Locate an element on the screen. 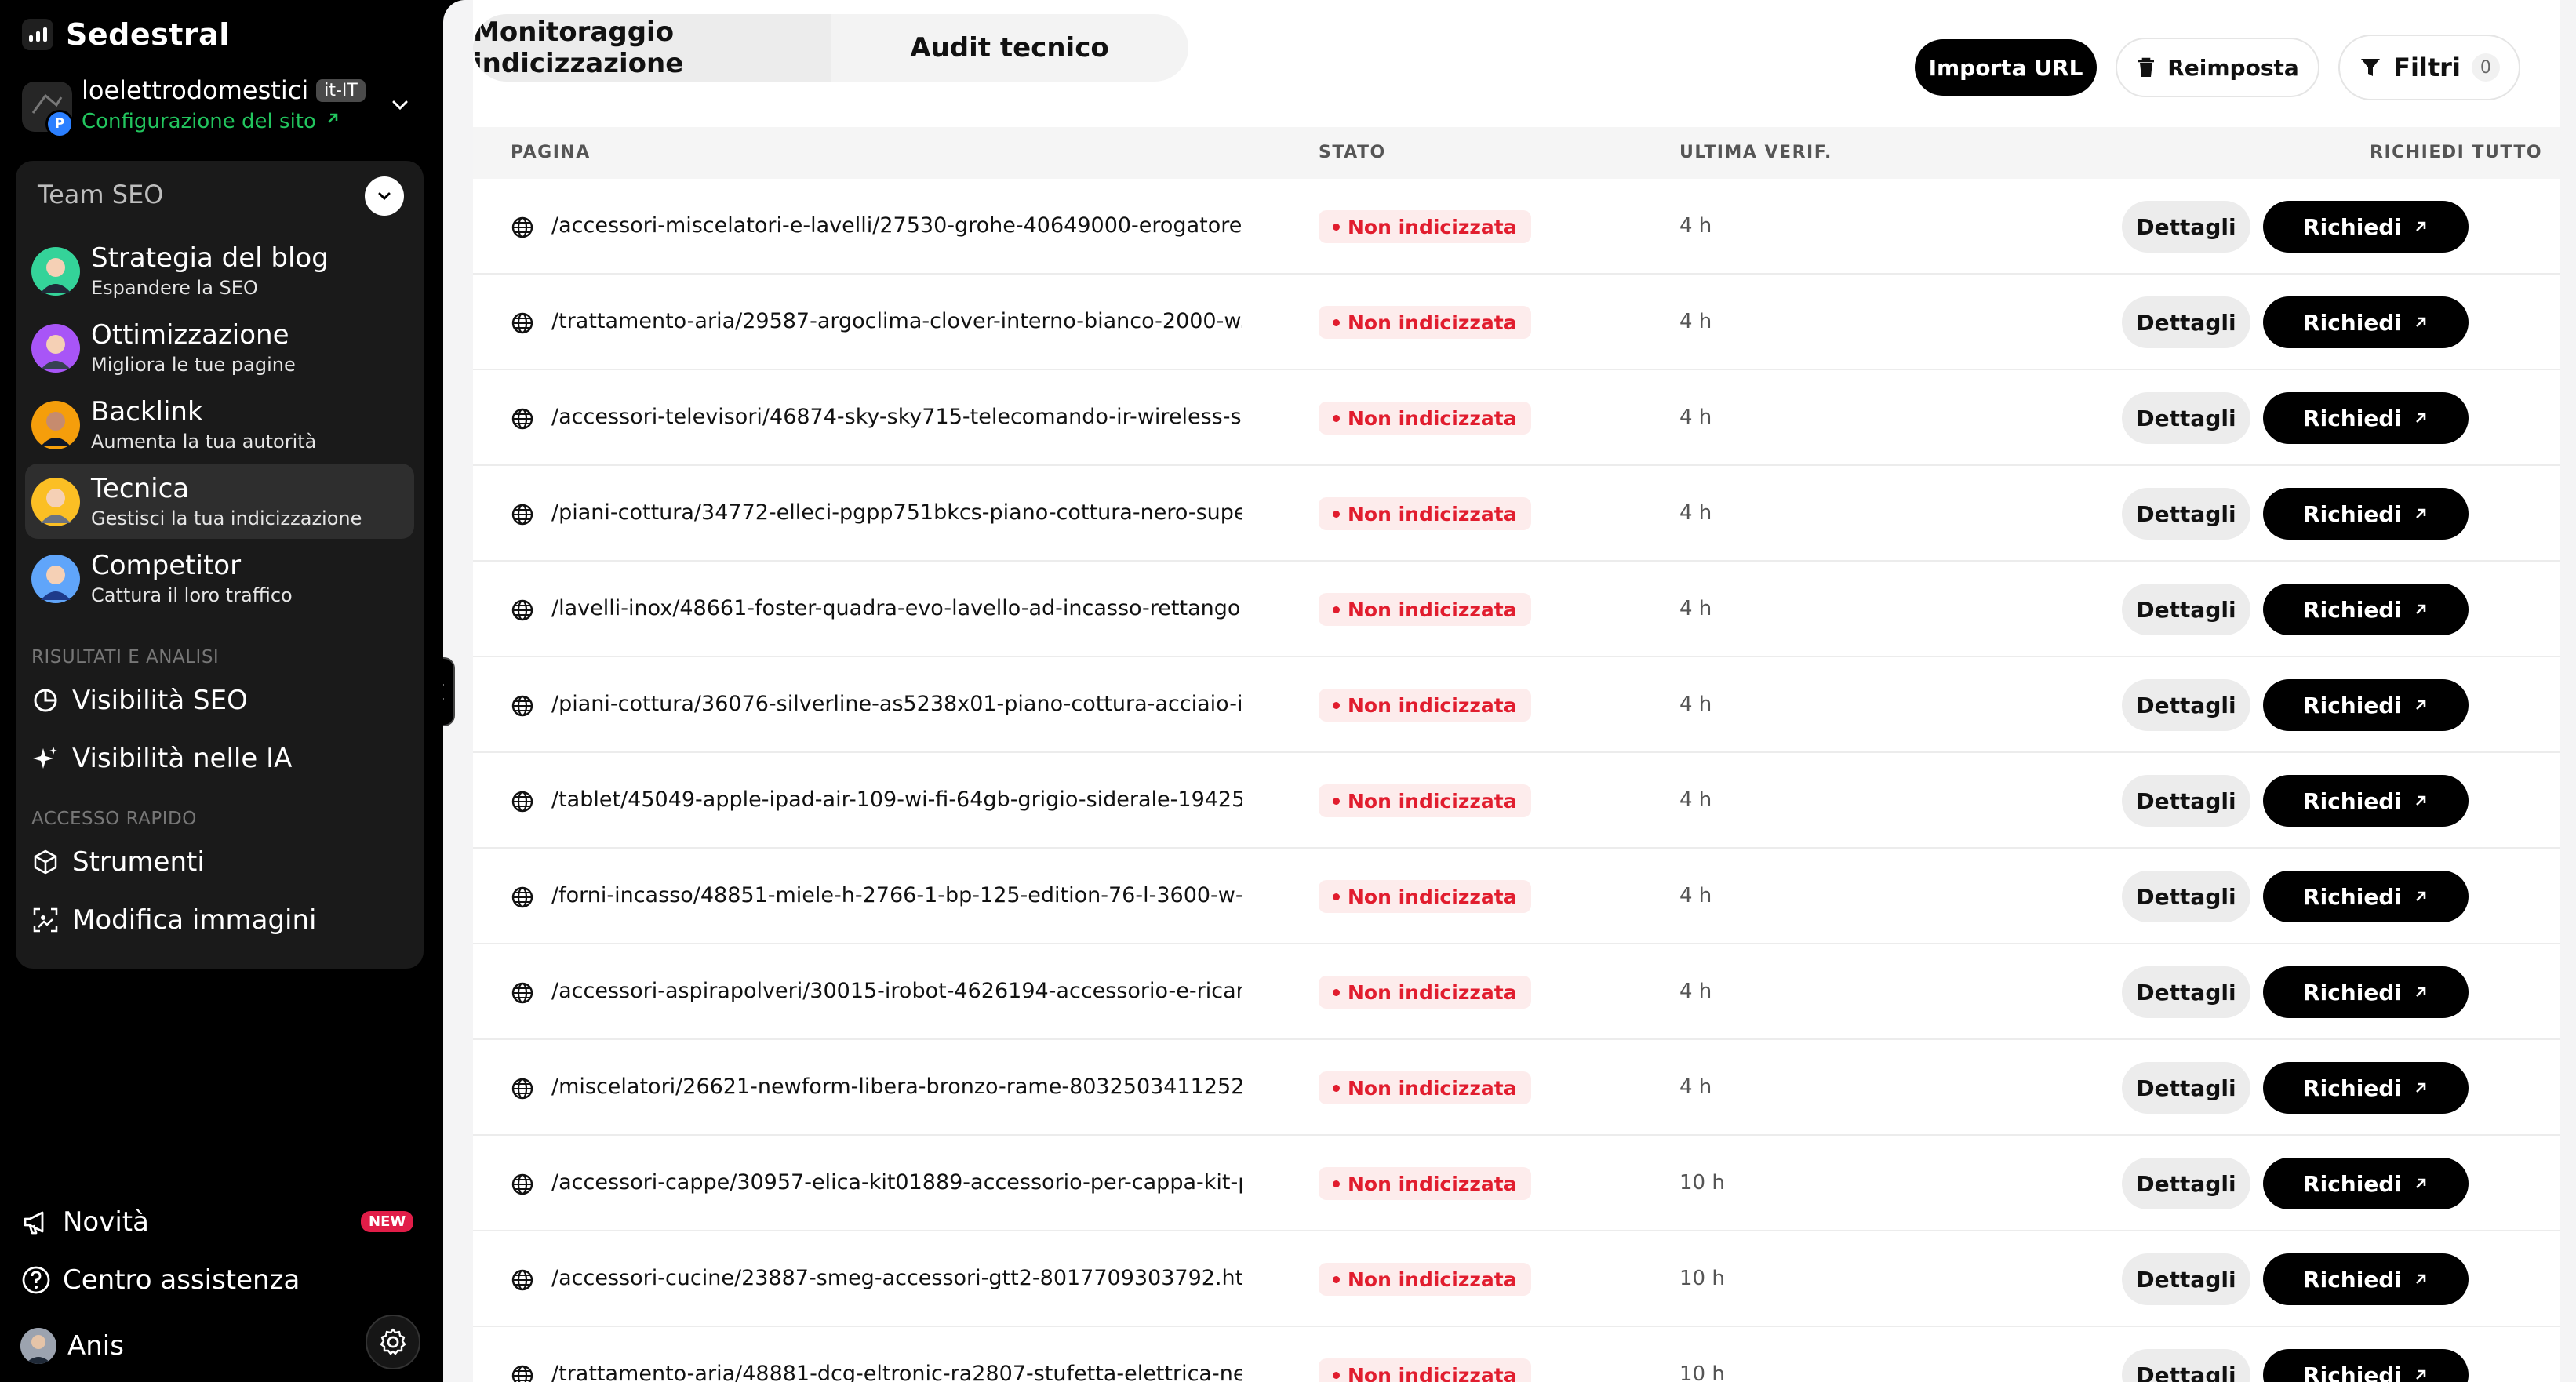 This screenshot has width=2576, height=1382. chevron-down-icon is located at coordinates (400, 105).